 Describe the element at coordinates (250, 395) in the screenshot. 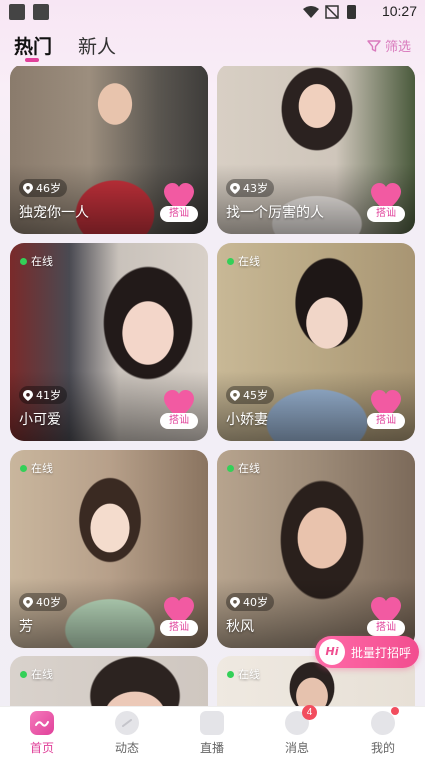

I see `age-badge: 45岁` at that location.